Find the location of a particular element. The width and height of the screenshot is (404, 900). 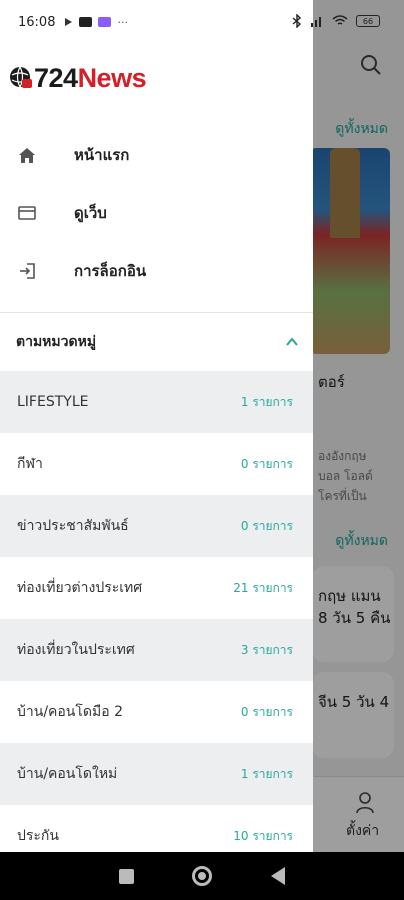

status-time: 16:08 is located at coordinates (37, 22).